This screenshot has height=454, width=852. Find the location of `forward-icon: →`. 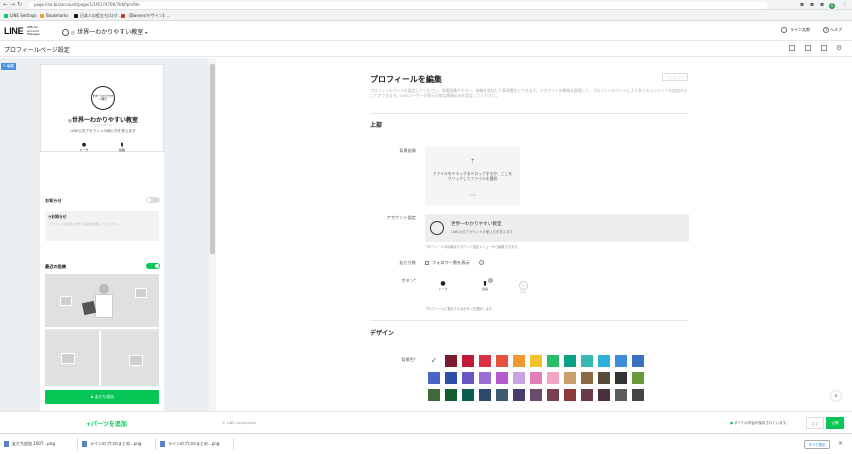

forward-icon: → is located at coordinates (12, 5).